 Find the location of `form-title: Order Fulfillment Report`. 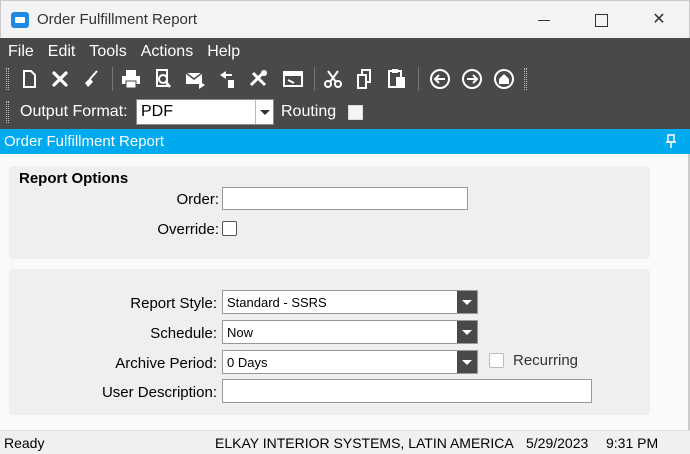

form-title: Order Fulfillment Report is located at coordinates (84, 141).